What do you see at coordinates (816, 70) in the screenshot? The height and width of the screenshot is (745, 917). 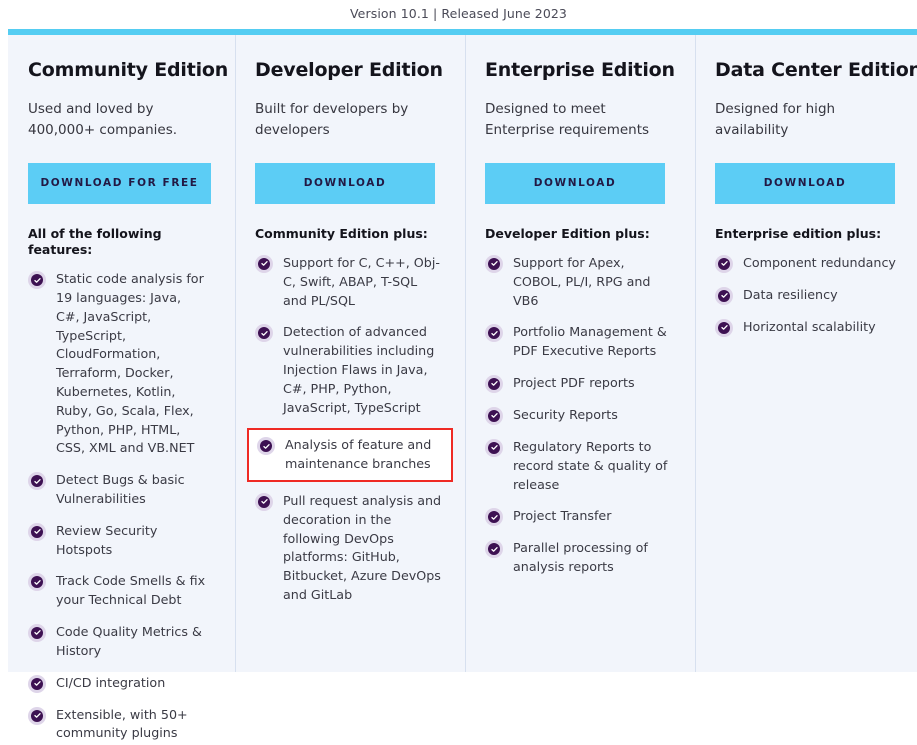 I see `edition-title: Data Center Edition` at bounding box center [816, 70].